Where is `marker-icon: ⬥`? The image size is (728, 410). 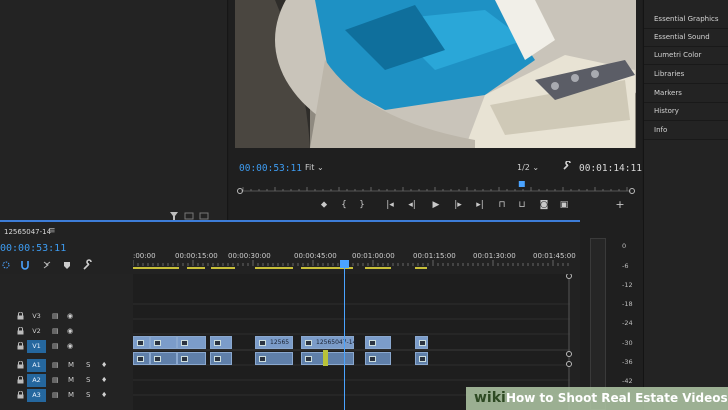 marker-icon: ⬥ is located at coordinates (324, 205).